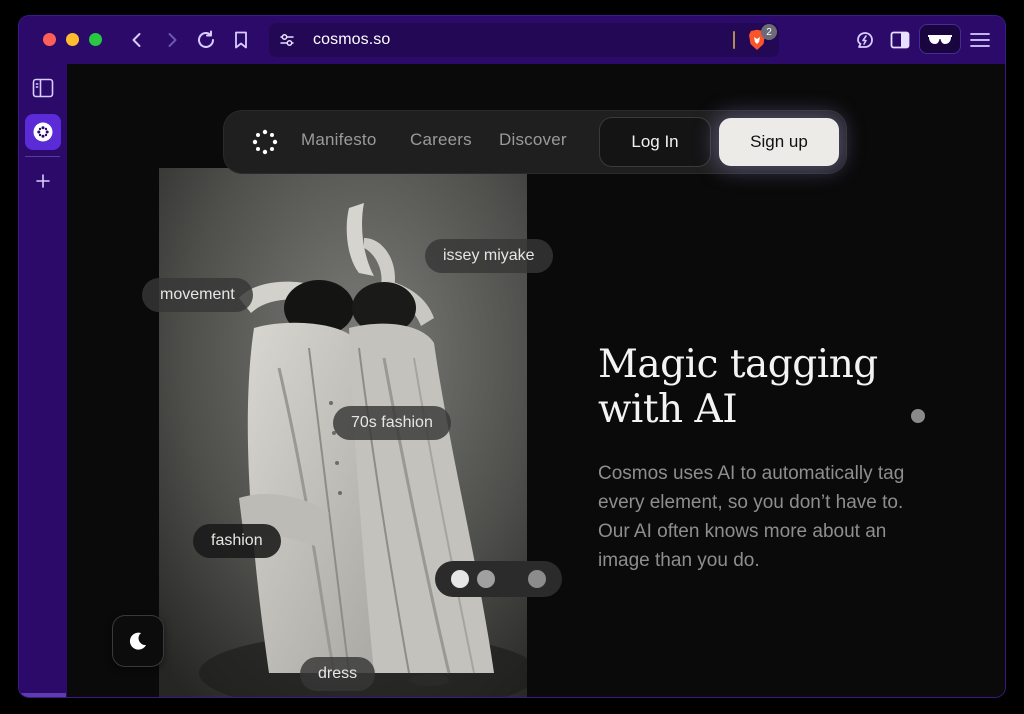 The height and width of the screenshot is (714, 1024). Describe the element at coordinates (734, 40) in the screenshot. I see `address-separator` at that location.